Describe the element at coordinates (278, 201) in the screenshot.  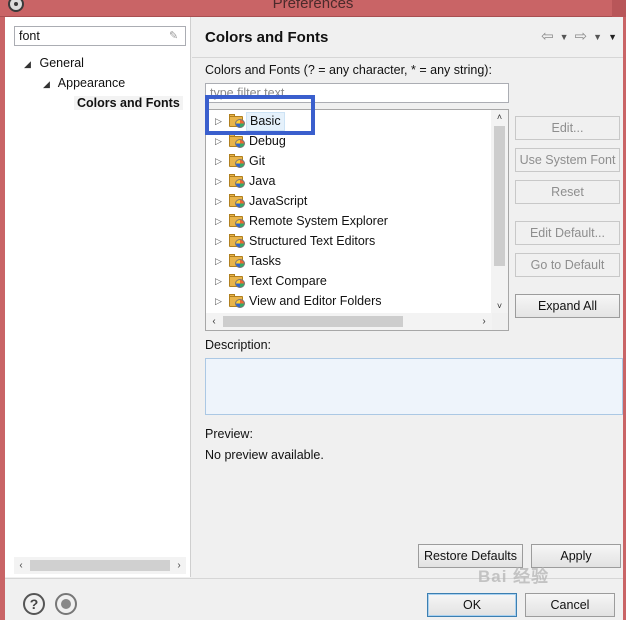
I see `tree-item-label: JavaScript` at that location.